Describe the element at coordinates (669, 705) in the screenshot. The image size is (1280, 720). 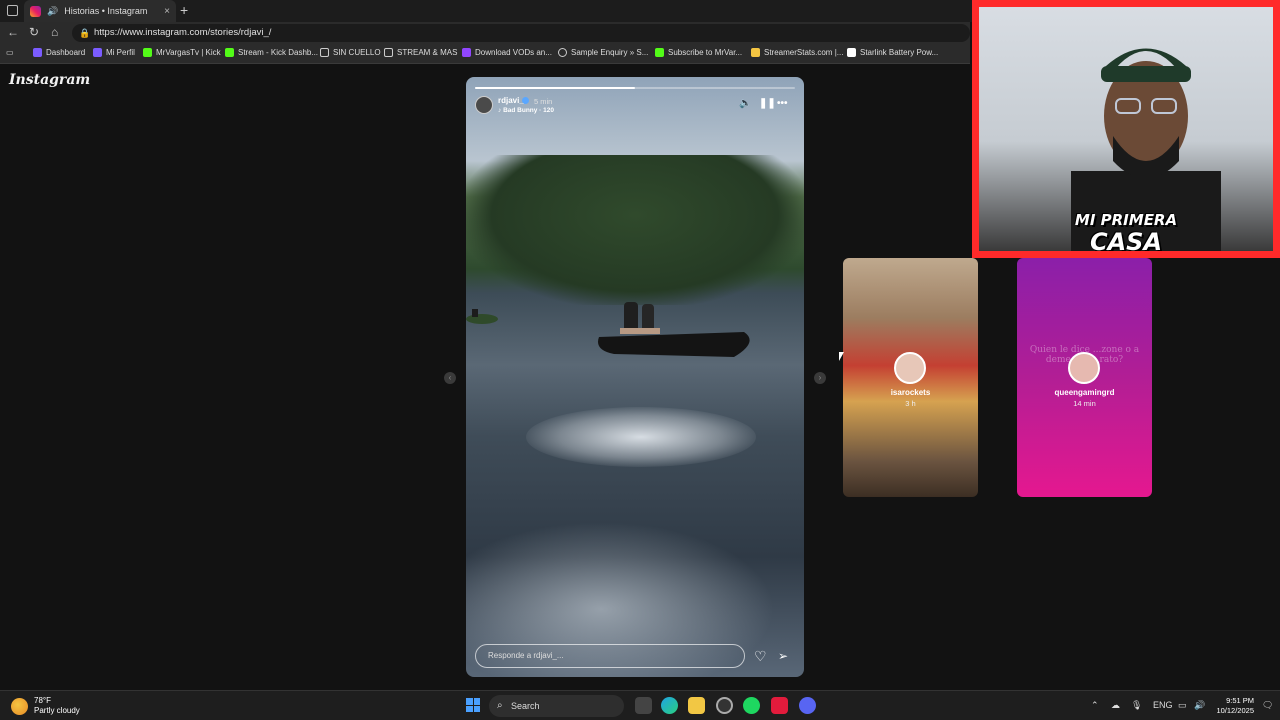
I see `edge-icon` at that location.